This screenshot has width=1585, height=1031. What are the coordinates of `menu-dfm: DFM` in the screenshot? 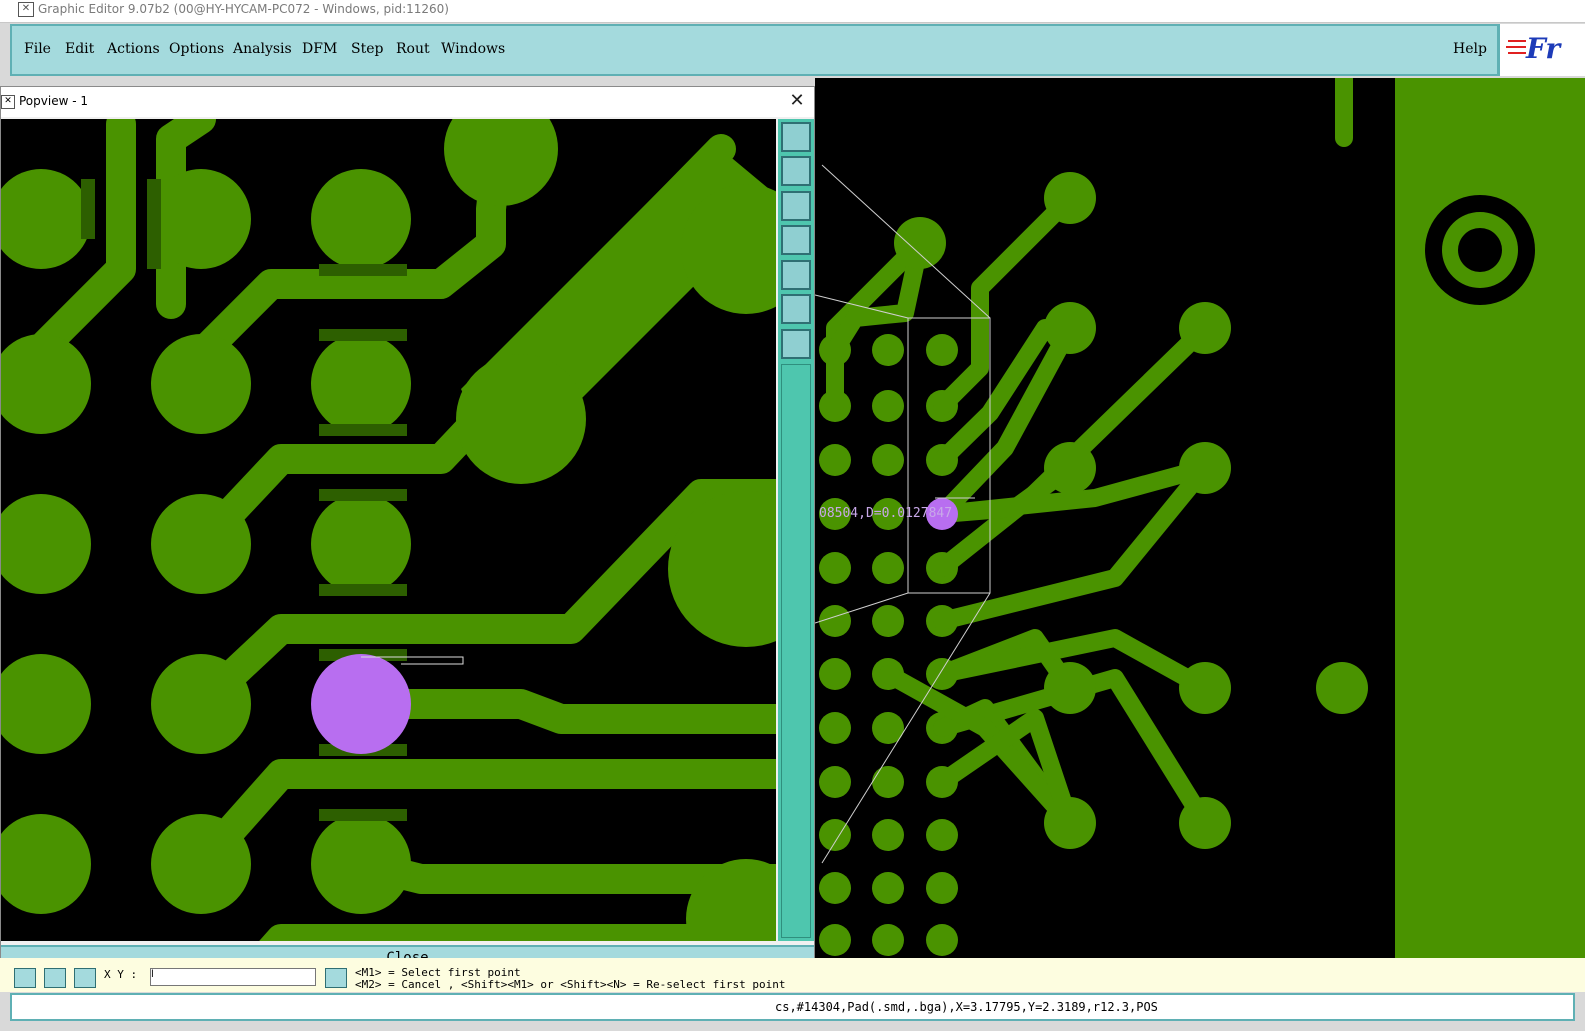 It's located at (319, 49).